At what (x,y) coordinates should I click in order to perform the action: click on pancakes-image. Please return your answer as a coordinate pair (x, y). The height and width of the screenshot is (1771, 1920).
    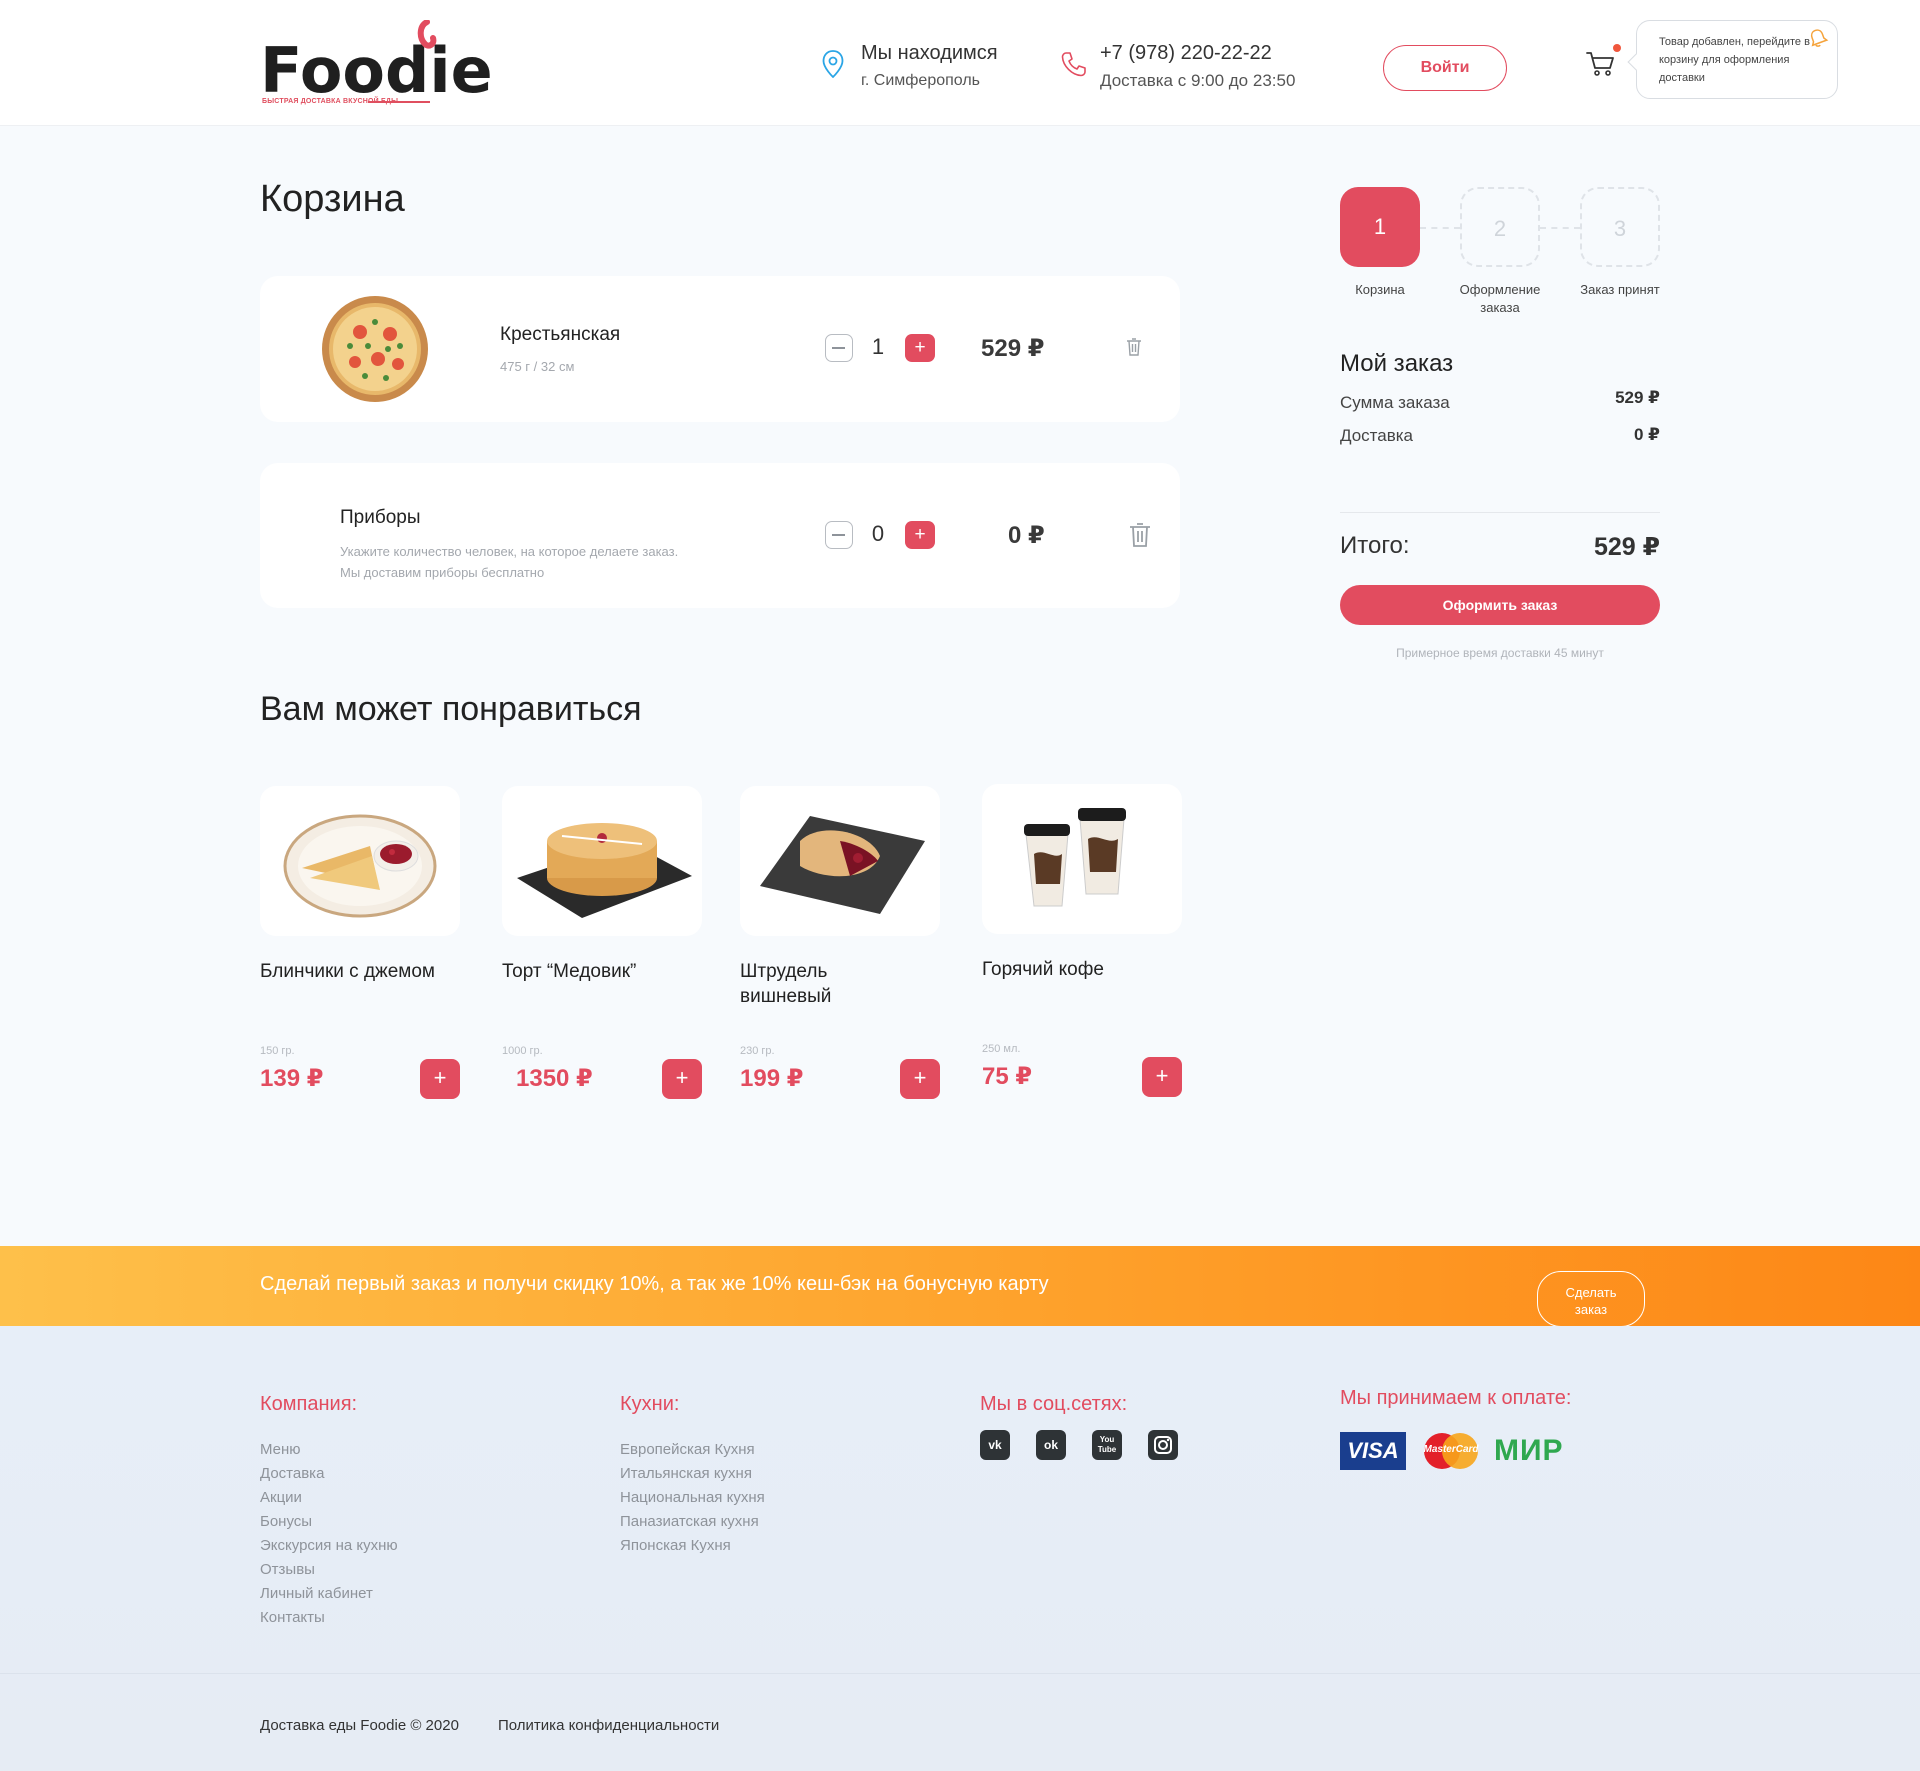
    Looking at the image, I should click on (360, 866).